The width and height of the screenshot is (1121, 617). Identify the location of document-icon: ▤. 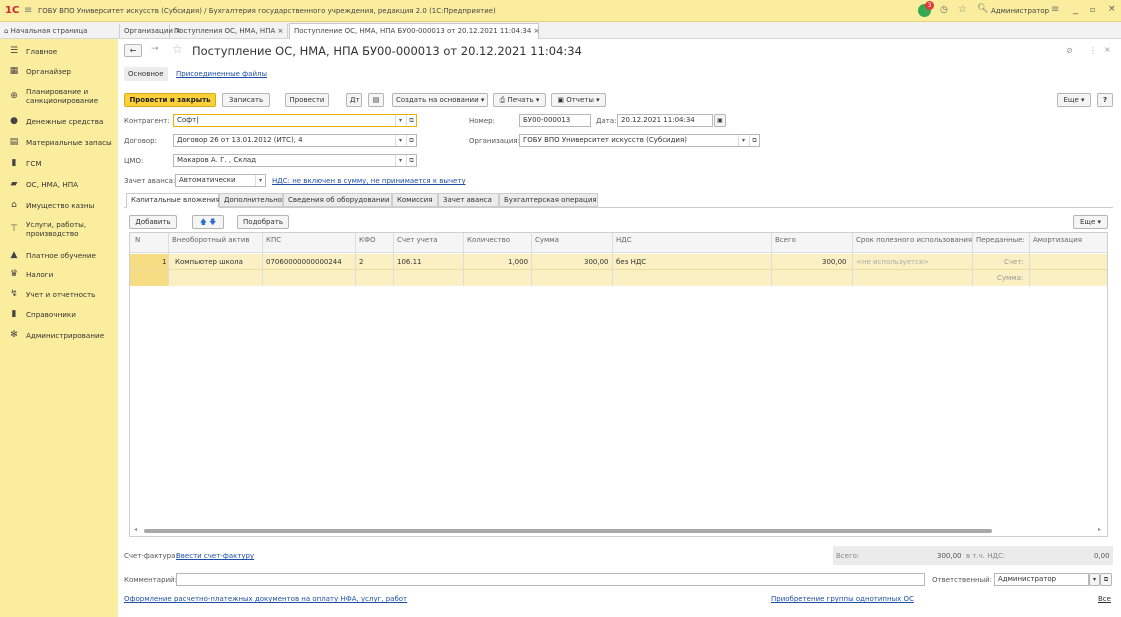
(376, 100).